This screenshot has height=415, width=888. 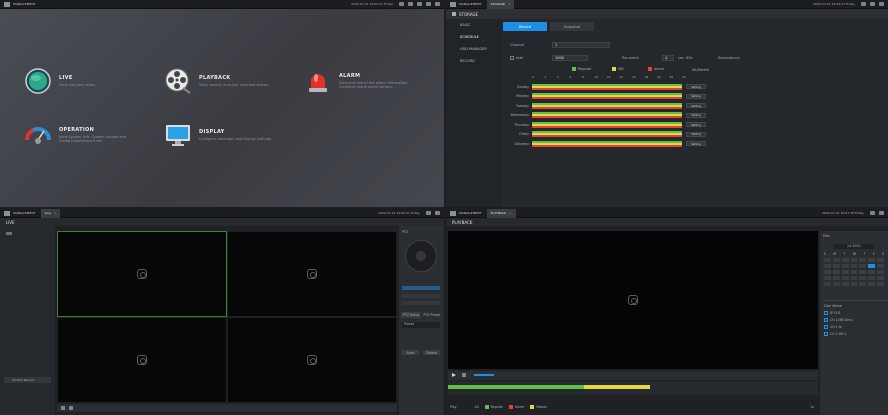 I want to click on preset-select: Preset, so click(x=421, y=325).